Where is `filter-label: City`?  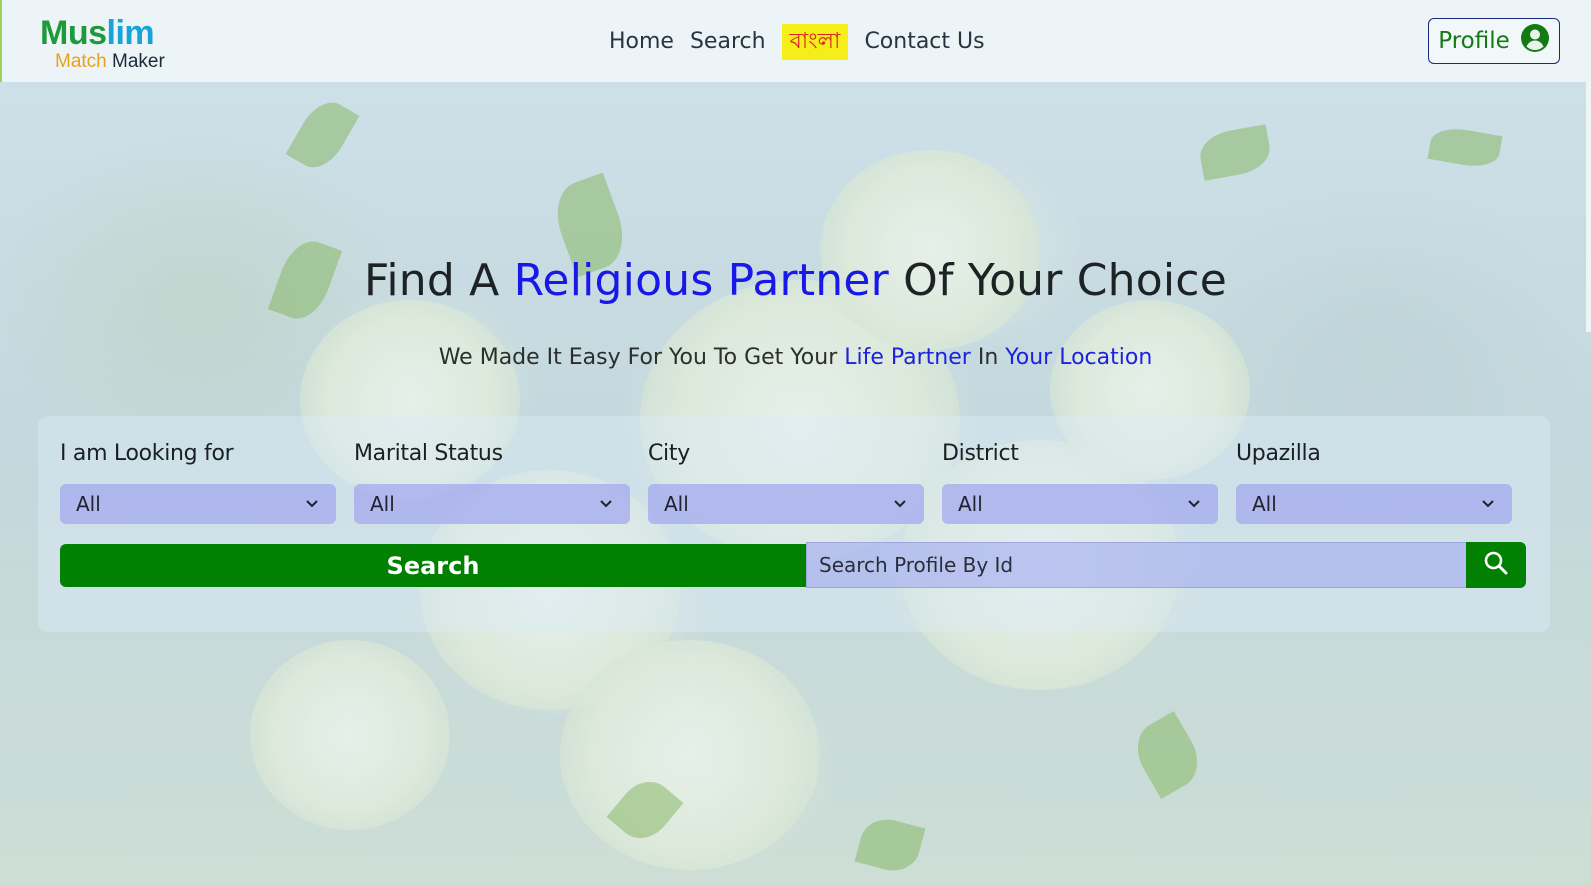
filter-label: City is located at coordinates (669, 453).